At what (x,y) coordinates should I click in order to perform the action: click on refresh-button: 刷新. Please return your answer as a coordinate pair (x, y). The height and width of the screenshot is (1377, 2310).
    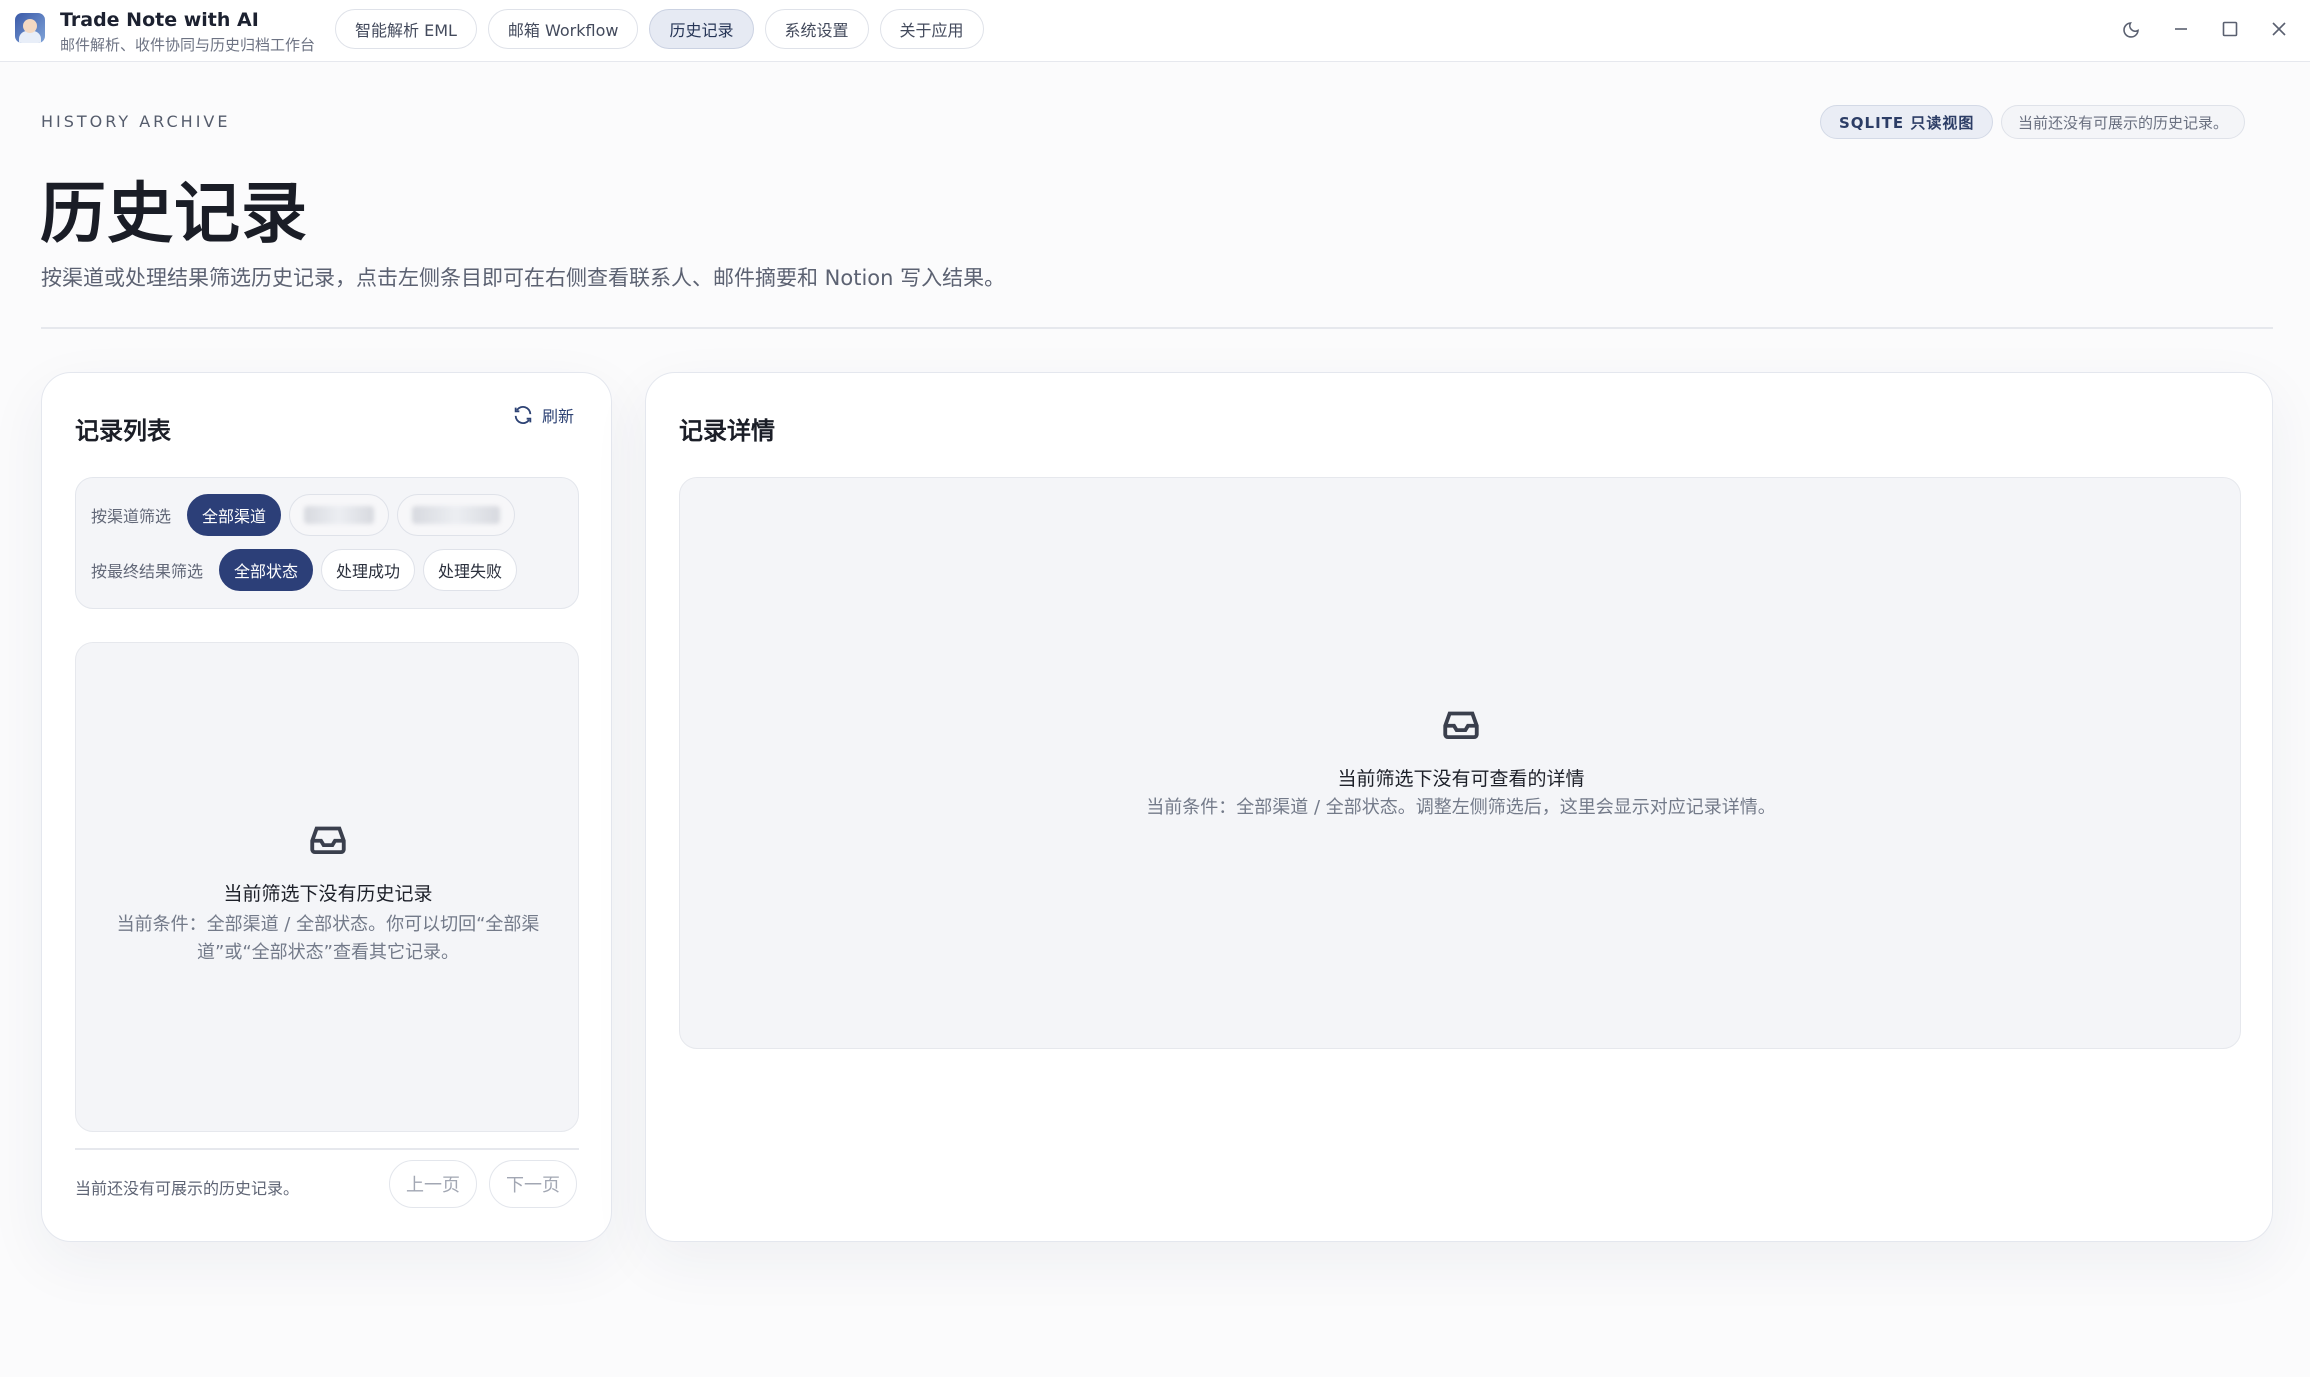
    Looking at the image, I should click on (543, 415).